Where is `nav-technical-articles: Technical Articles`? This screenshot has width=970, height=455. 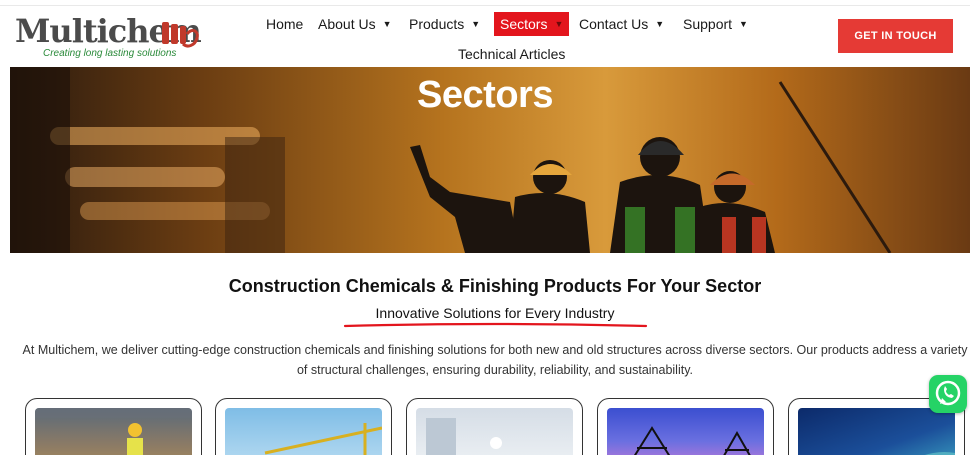
nav-technical-articles: Technical Articles is located at coordinates (511, 54).